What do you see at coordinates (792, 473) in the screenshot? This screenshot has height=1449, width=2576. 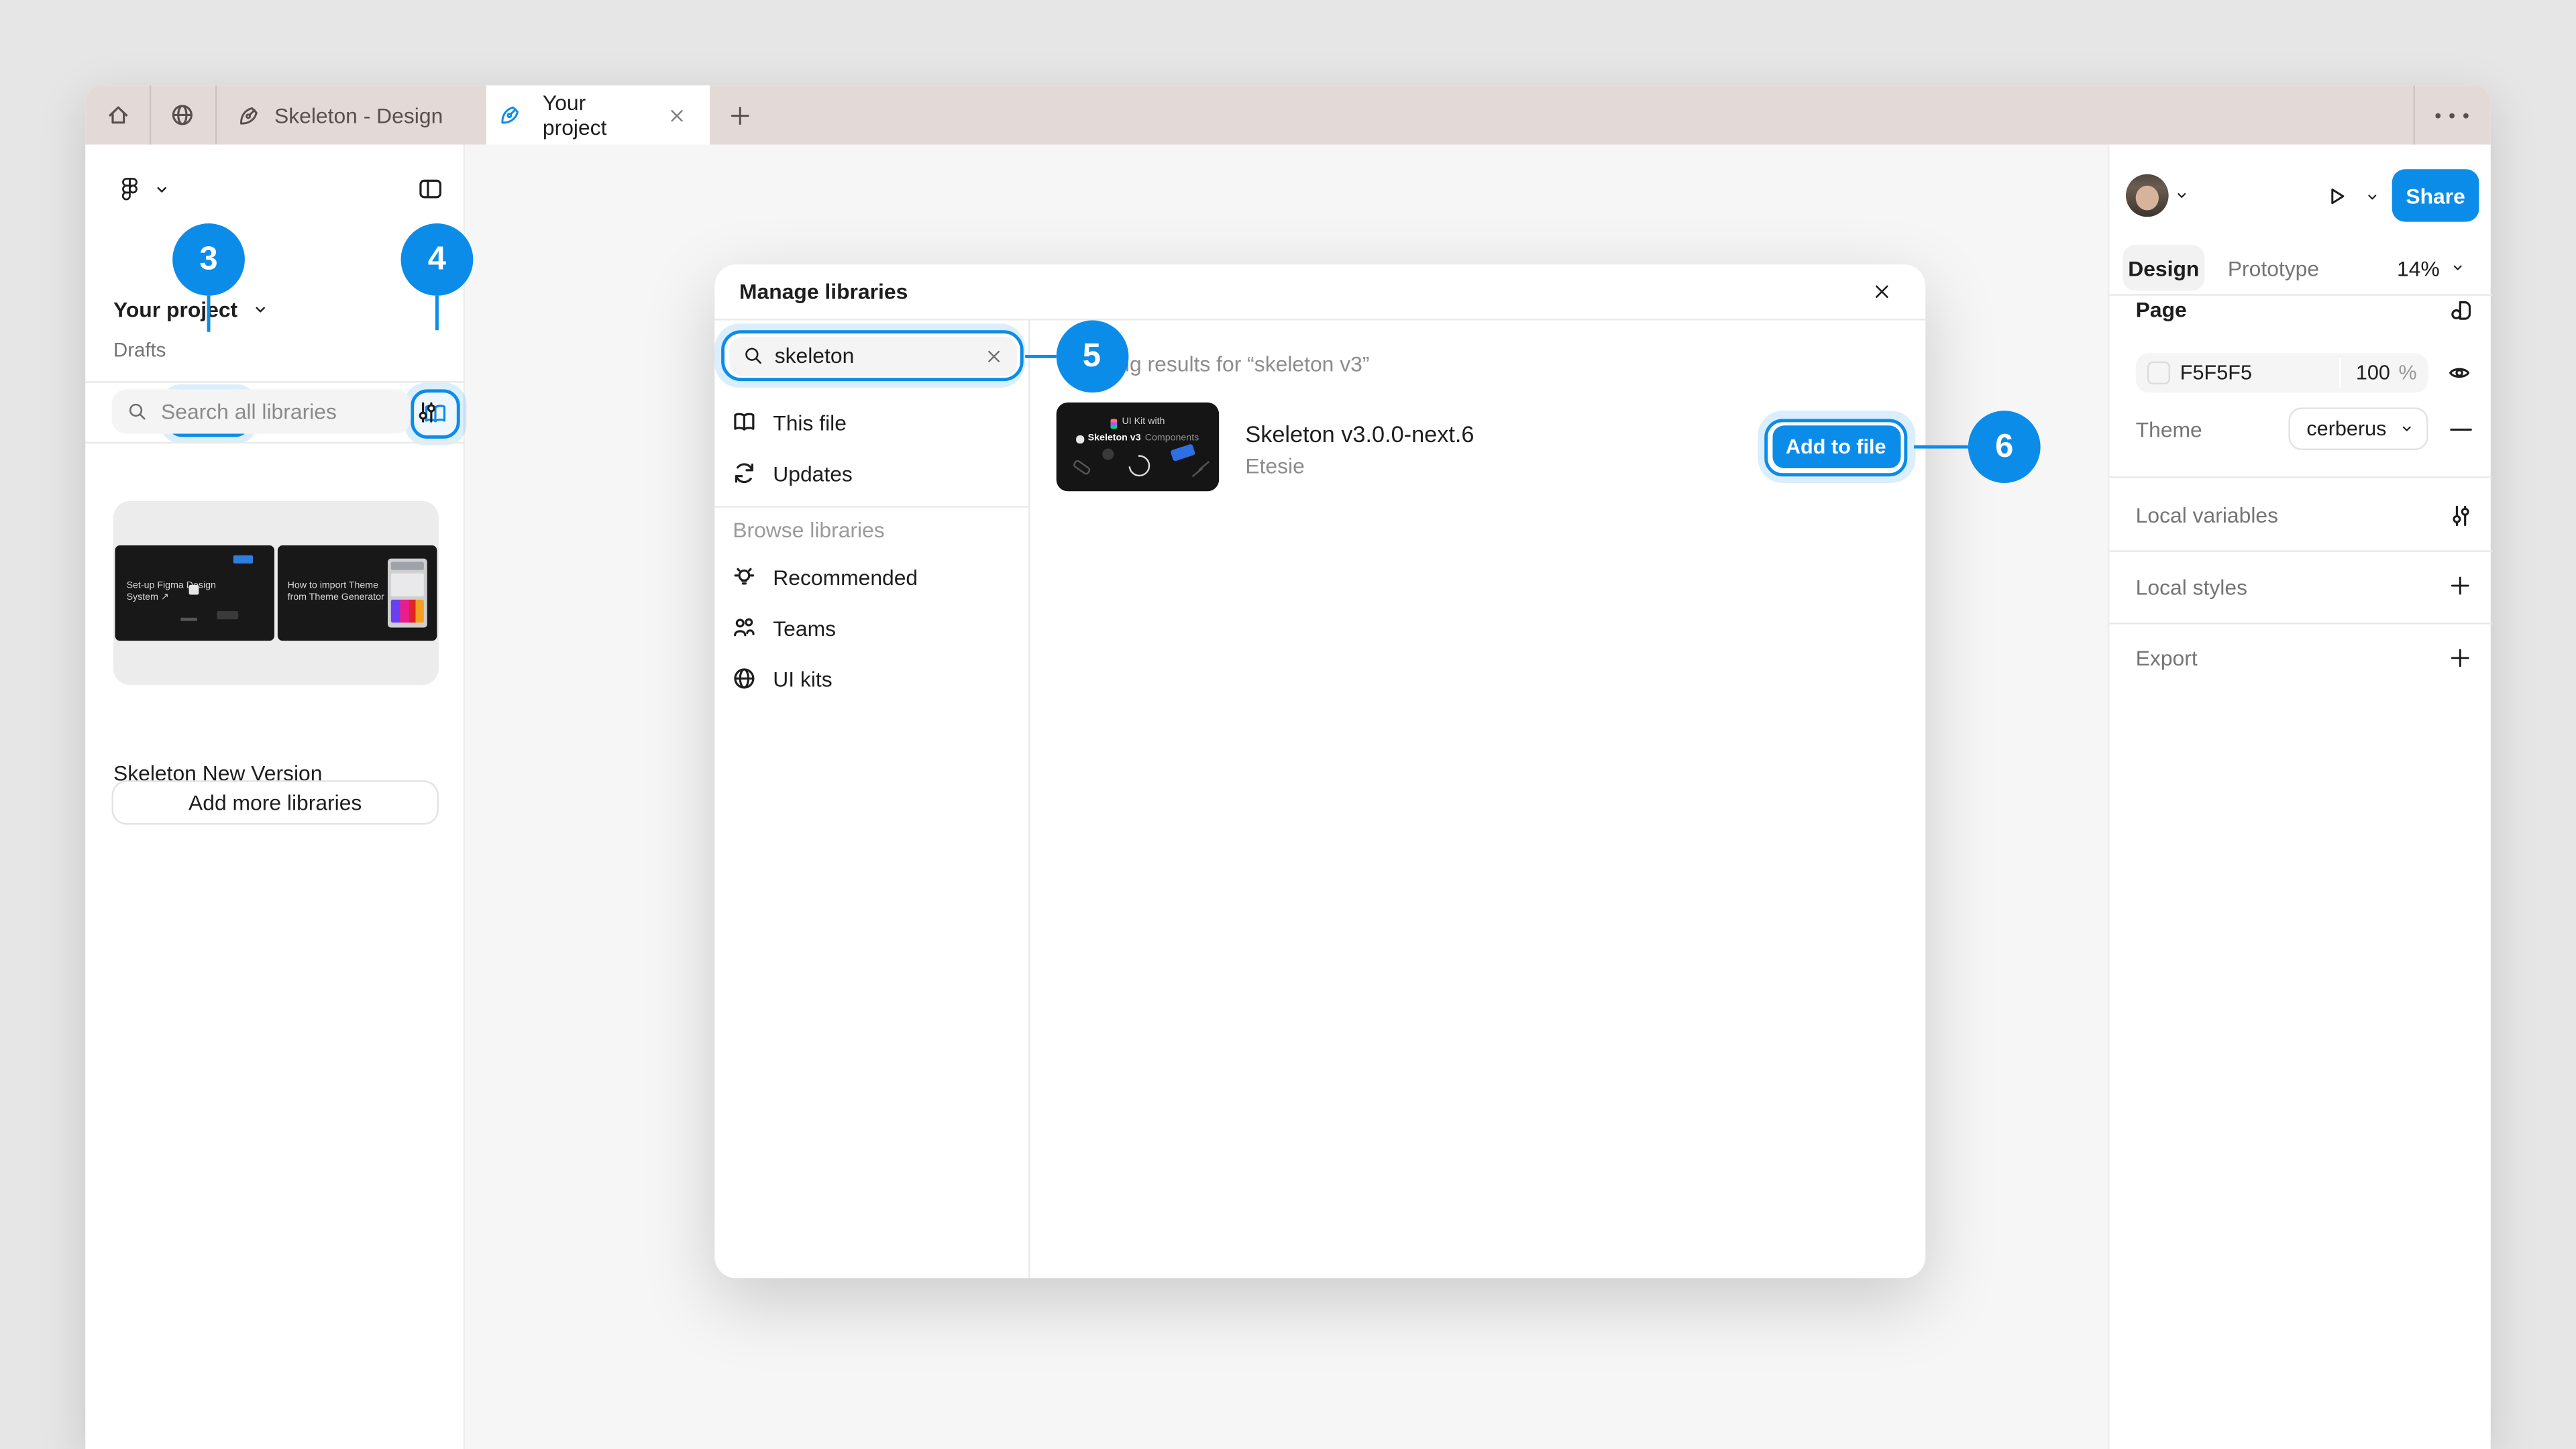 I see `nav-updates: Updates` at bounding box center [792, 473].